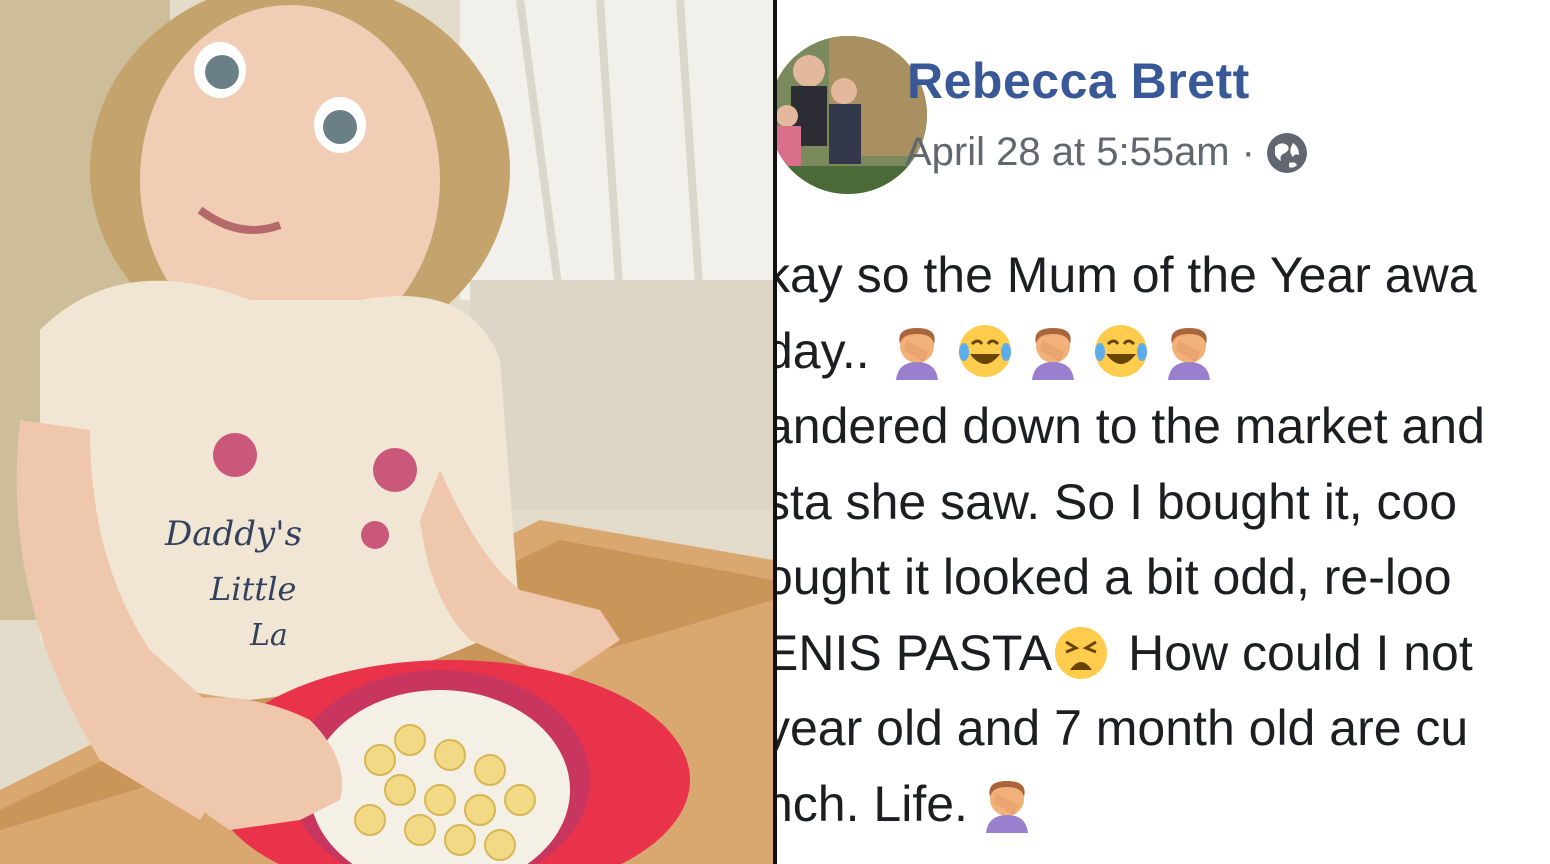 This screenshot has height=864, width=1550. What do you see at coordinates (823, 350) in the screenshot?
I see `post-line-text: day..` at bounding box center [823, 350].